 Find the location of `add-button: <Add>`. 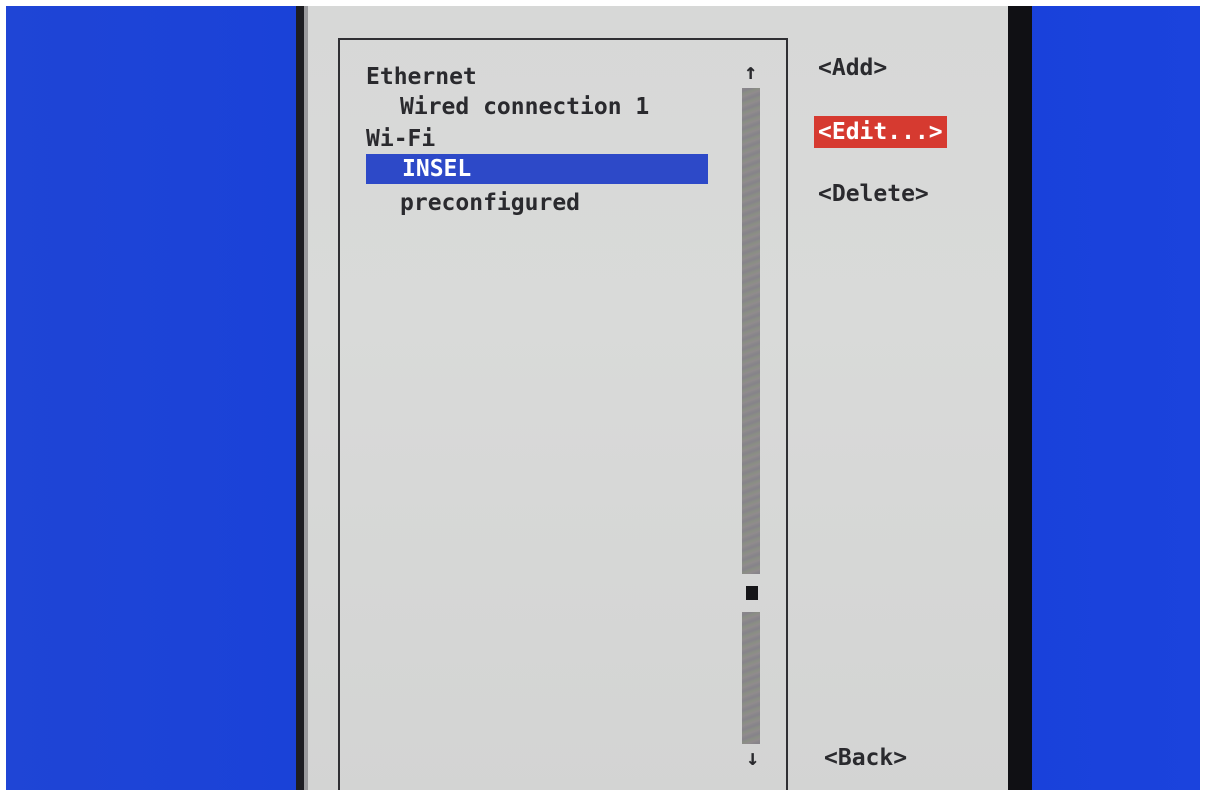

add-button: <Add> is located at coordinates (852, 68).